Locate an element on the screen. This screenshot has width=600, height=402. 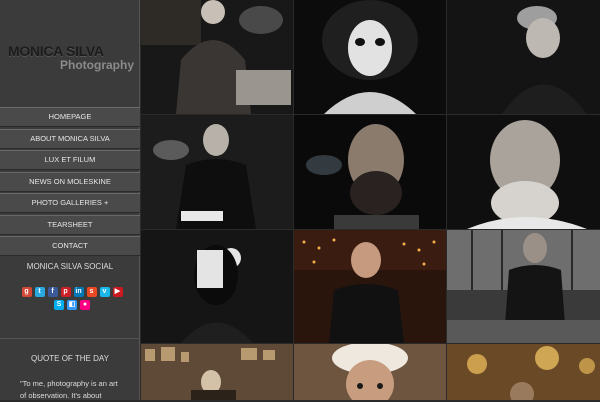
google-plus-icon: g is located at coordinates (26, 292).